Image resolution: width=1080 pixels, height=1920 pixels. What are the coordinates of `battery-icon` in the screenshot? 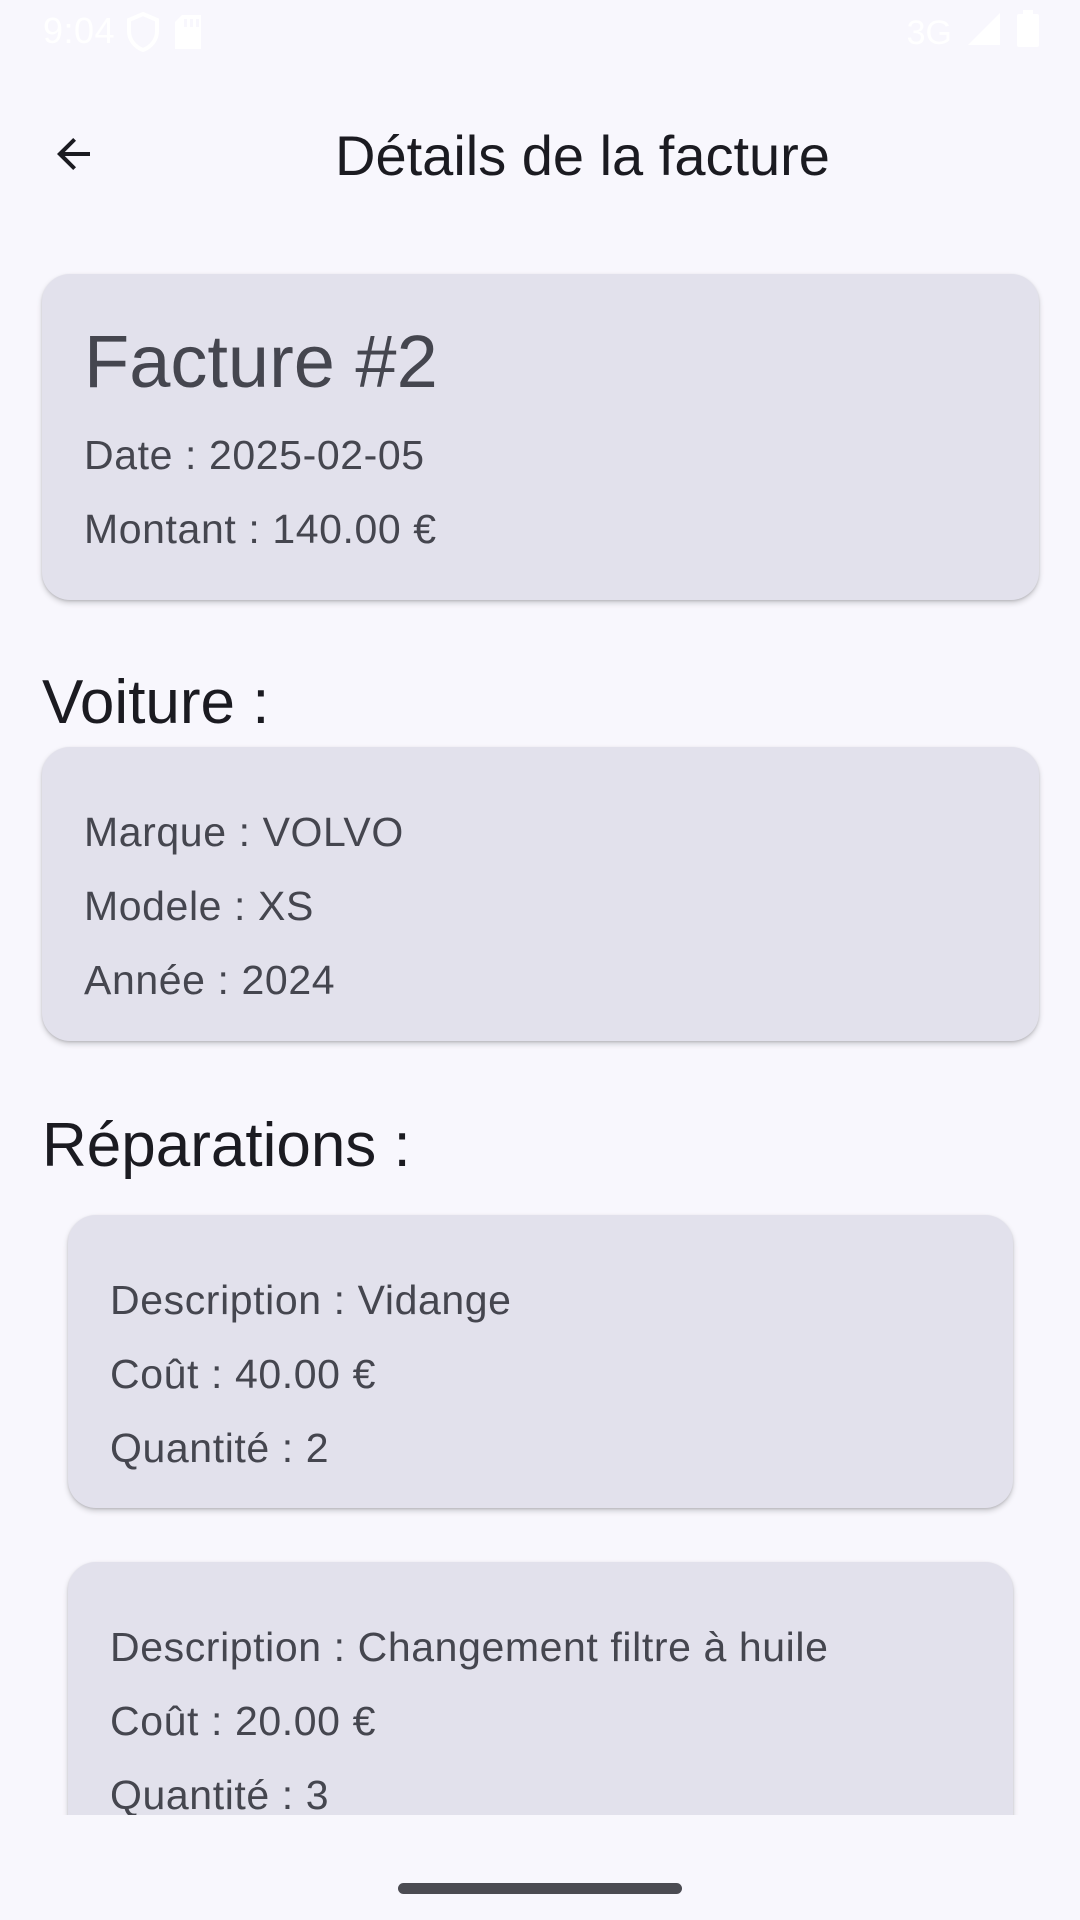 It's located at (1028, 33).